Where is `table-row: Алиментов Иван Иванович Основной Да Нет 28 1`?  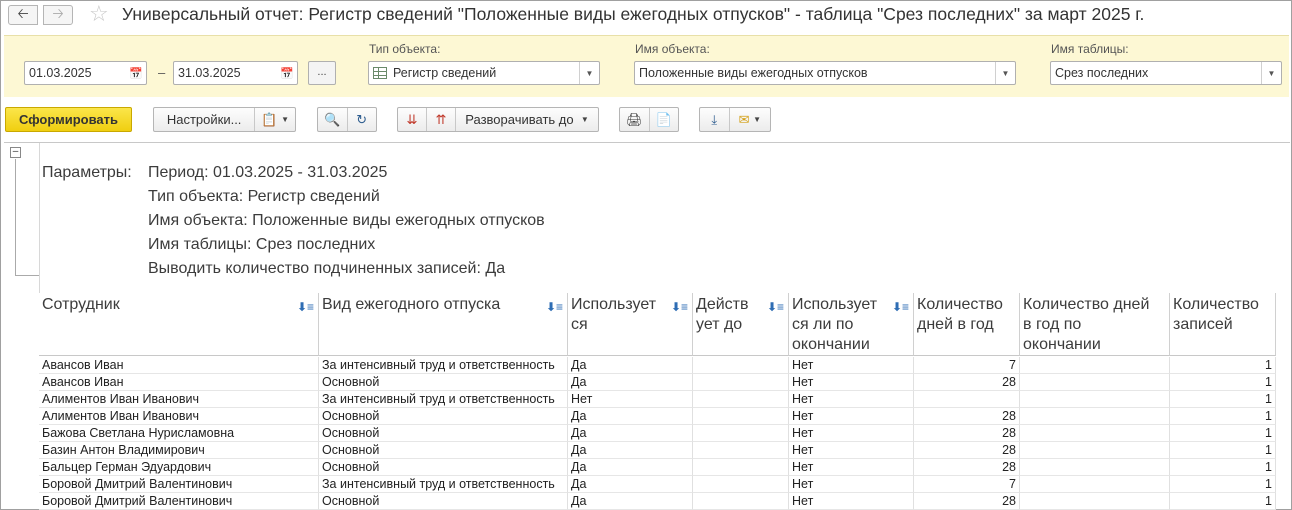
table-row: Алиментов Иван Иванович Основной Да Нет 28 1 is located at coordinates (657, 416).